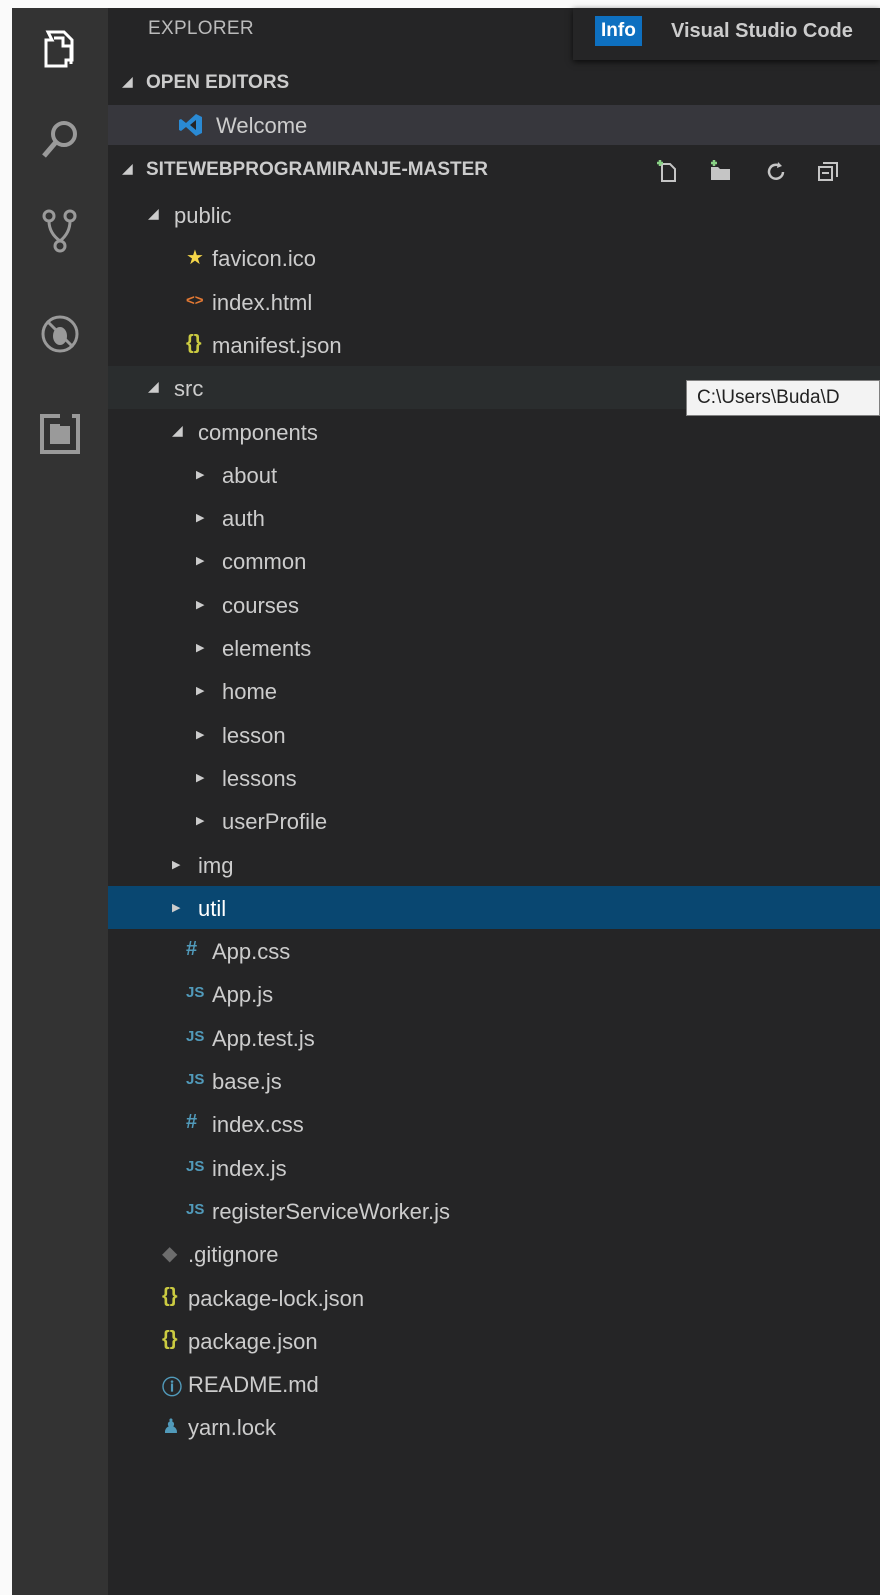 The height and width of the screenshot is (1595, 880). I want to click on file-row: JS App.test.js, so click(494, 1037).